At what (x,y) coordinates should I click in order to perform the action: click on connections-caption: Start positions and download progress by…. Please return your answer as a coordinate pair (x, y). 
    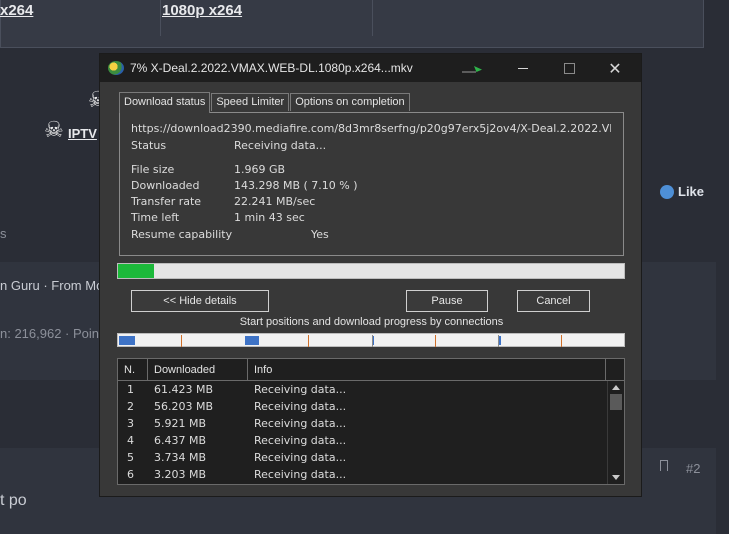
    Looking at the image, I should click on (371, 322).